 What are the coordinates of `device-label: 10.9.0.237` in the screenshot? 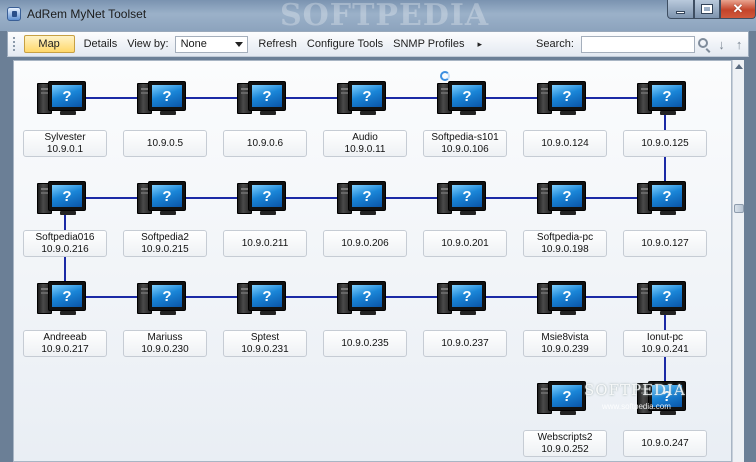 It's located at (465, 343).